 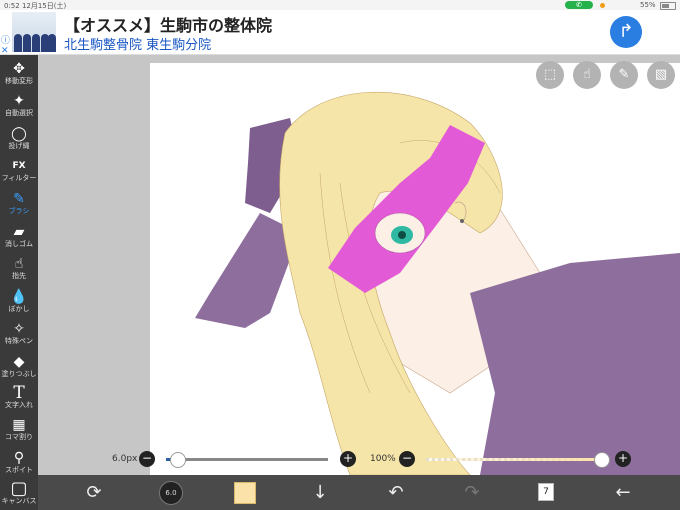 I want to click on battery-icon, so click(x=668, y=6).